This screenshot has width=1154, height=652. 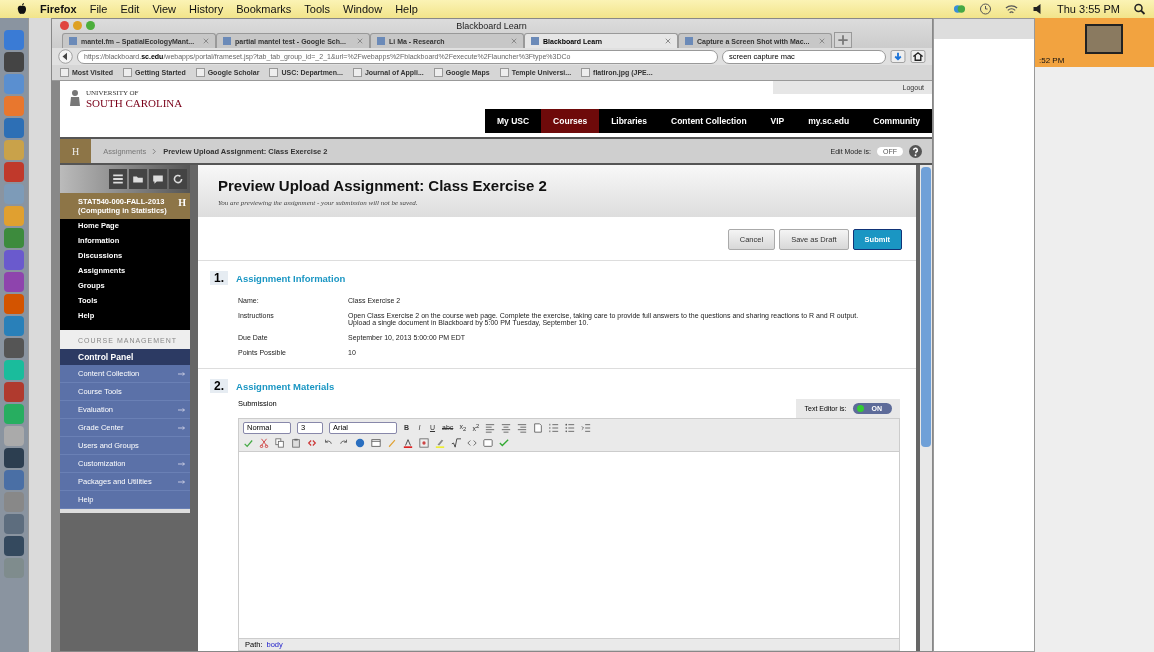 I want to click on menu-item: Window, so click(x=363, y=9).